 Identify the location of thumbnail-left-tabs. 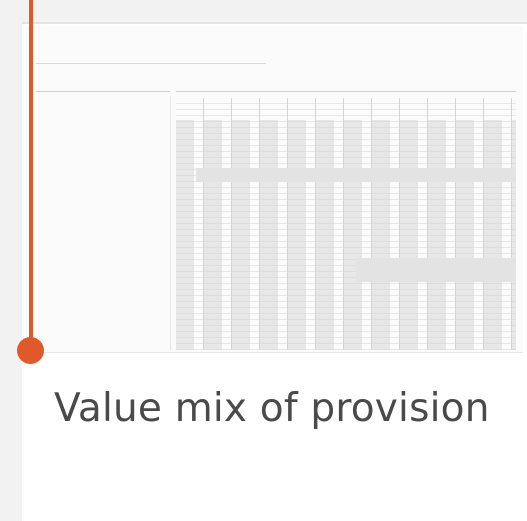
(103, 87).